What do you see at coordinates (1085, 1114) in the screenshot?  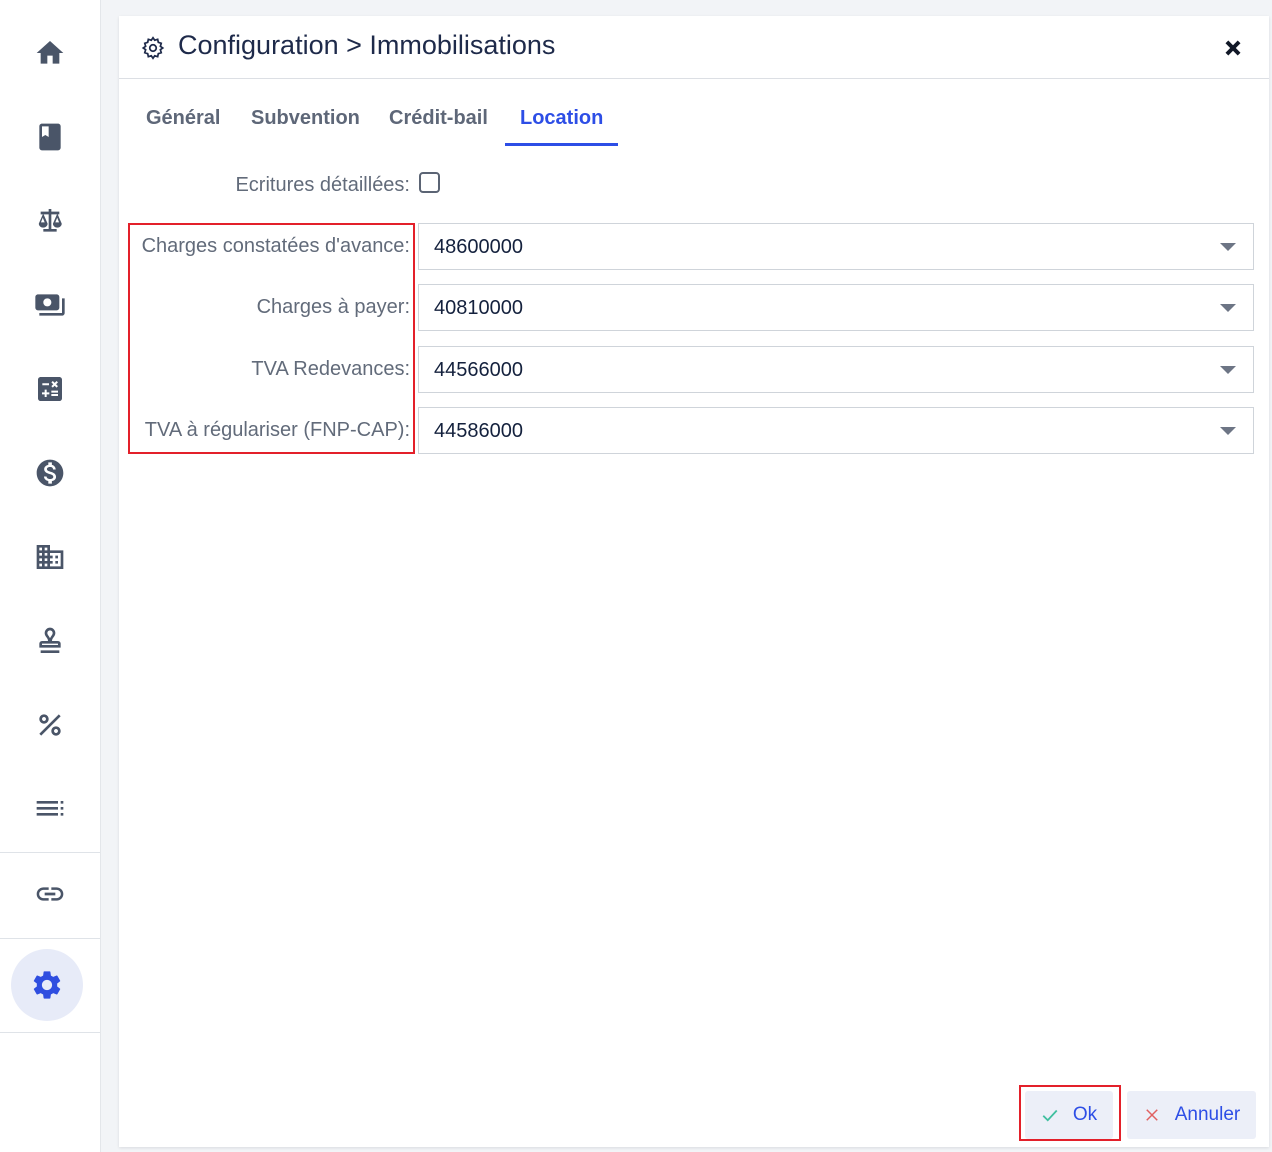 I see `ok-label: Ok` at bounding box center [1085, 1114].